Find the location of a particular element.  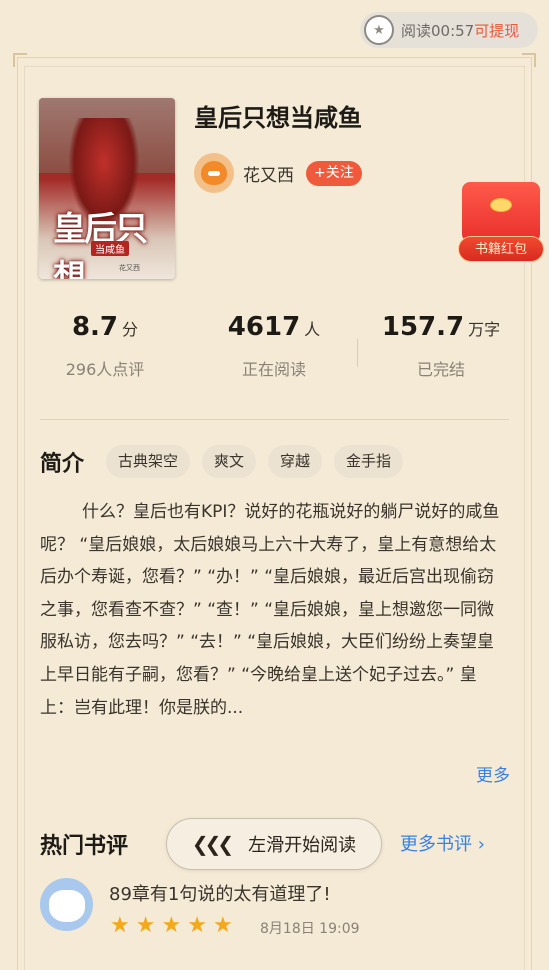

chevron-right-icon: › is located at coordinates (481, 844).